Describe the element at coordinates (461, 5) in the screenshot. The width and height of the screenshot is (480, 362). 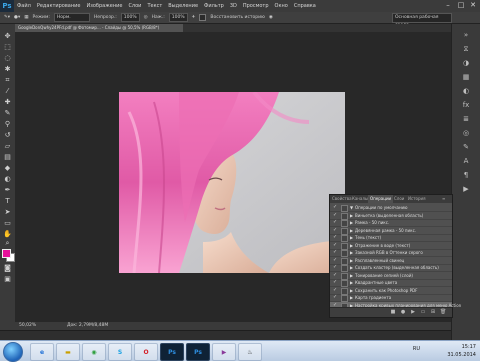
I see `maximize-icon: □` at that location.